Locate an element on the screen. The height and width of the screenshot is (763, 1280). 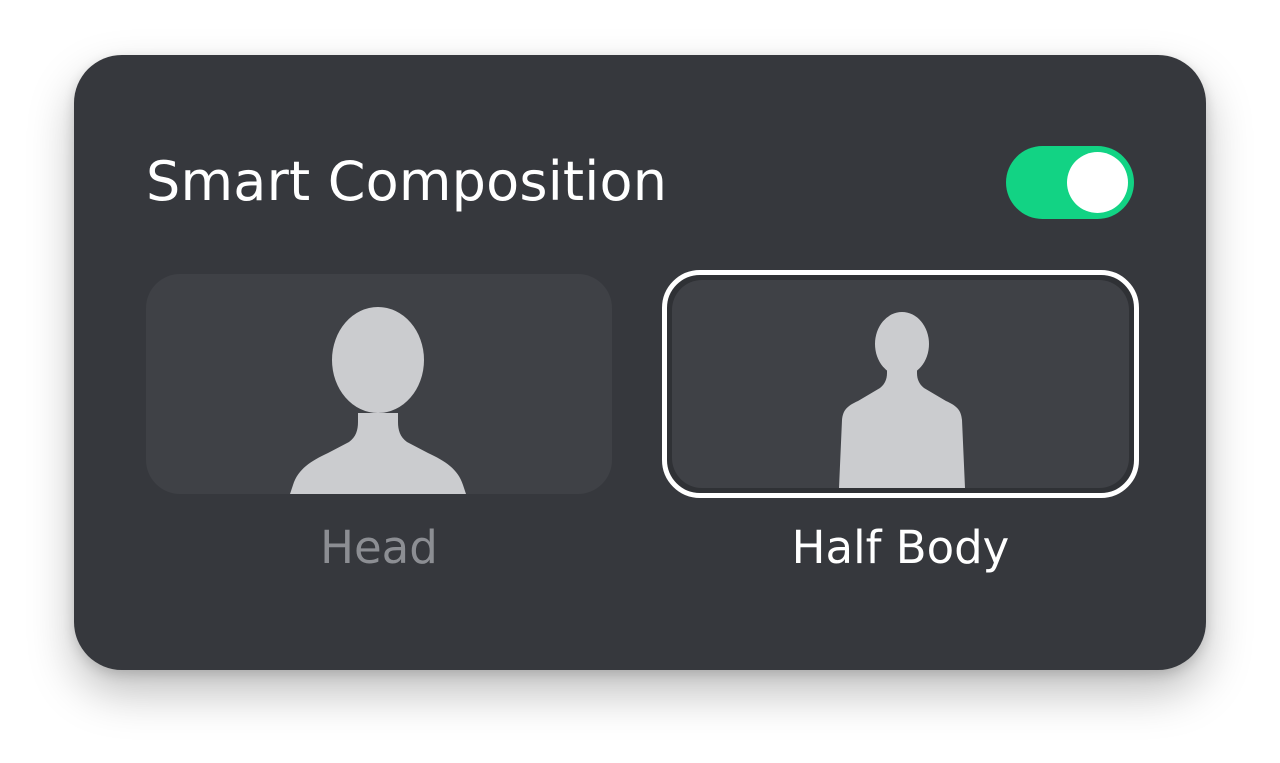
option-head is located at coordinates (379, 384).